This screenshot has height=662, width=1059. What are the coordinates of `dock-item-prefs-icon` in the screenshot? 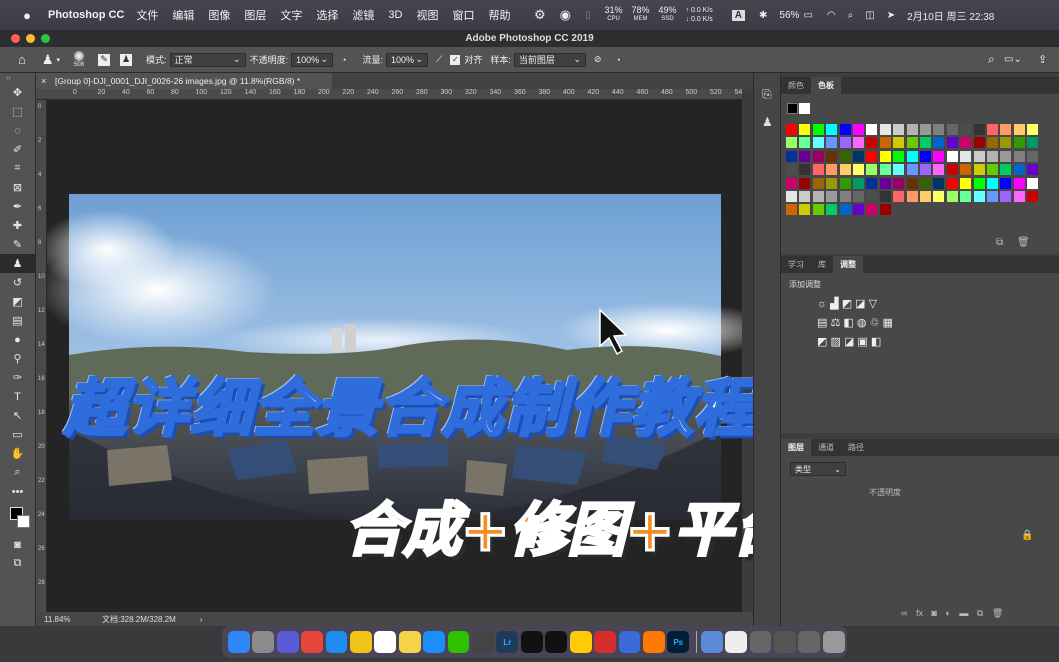 It's located at (711, 642).